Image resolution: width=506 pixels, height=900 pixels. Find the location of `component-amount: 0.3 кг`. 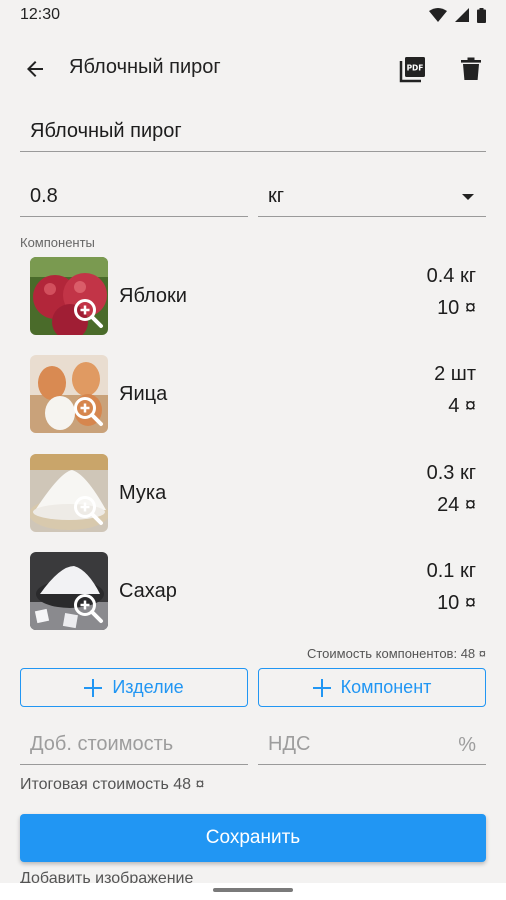

component-amount: 0.3 кг is located at coordinates (451, 473).